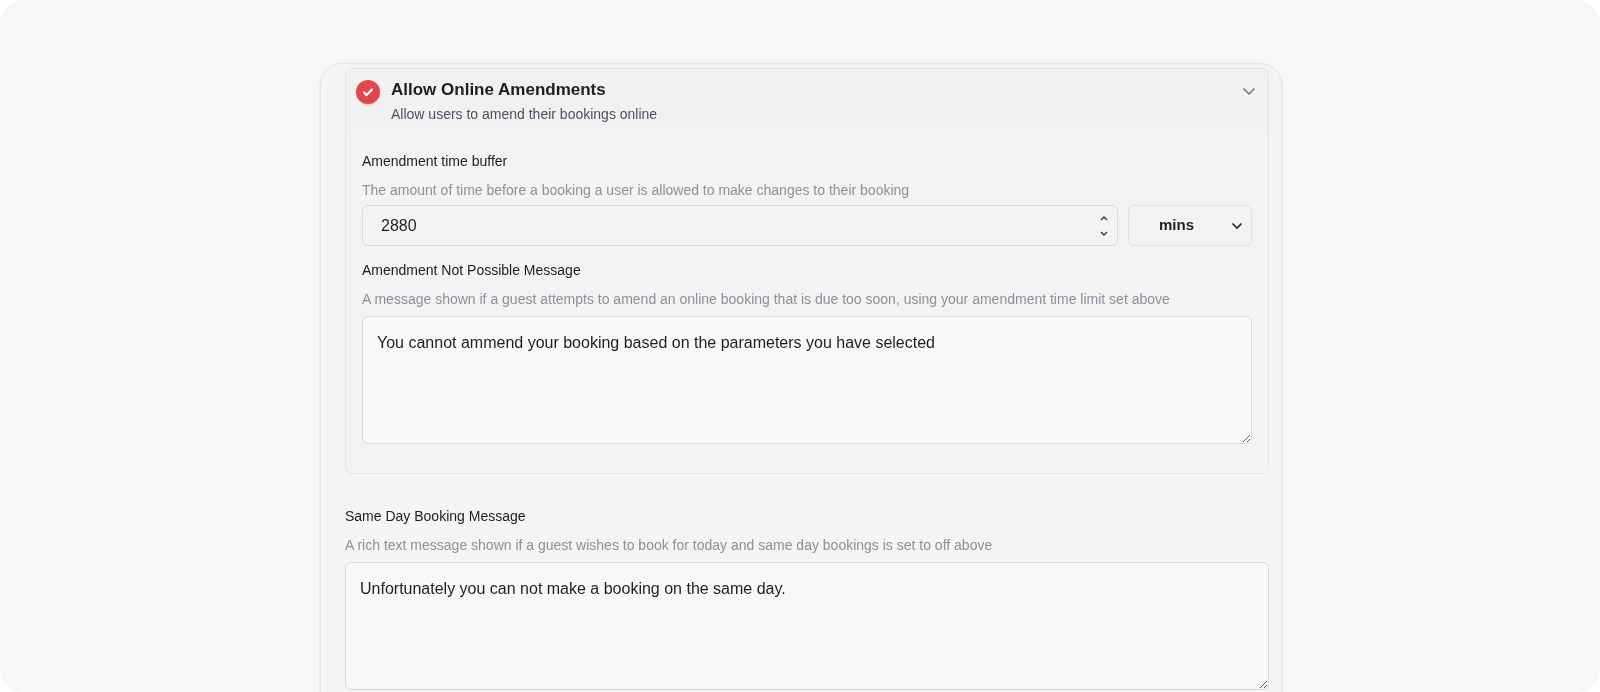 Image resolution: width=1600 pixels, height=692 pixels. Describe the element at coordinates (807, 626) in the screenshot. I see `message-textarea: Unfortunately you can not make a booking on the same day.` at that location.